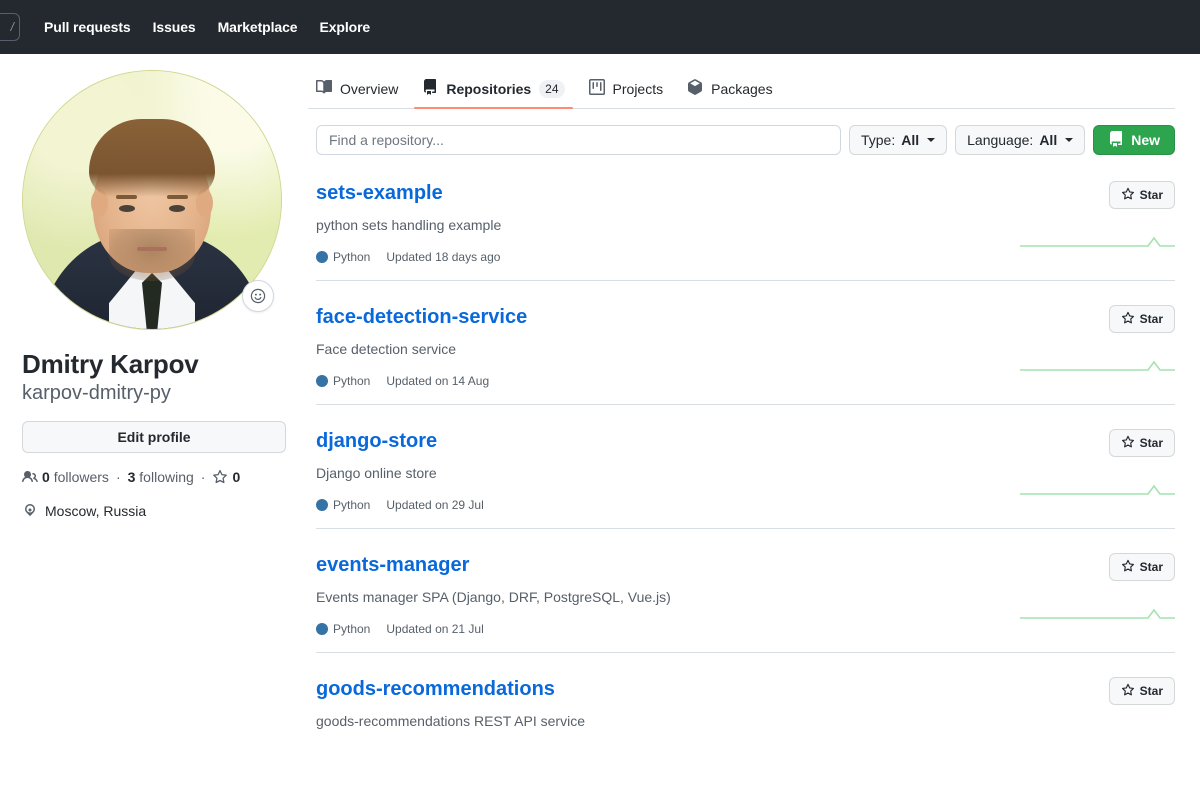 This screenshot has width=1200, height=788. What do you see at coordinates (152, 255) in the screenshot?
I see `avatar-beard` at bounding box center [152, 255].